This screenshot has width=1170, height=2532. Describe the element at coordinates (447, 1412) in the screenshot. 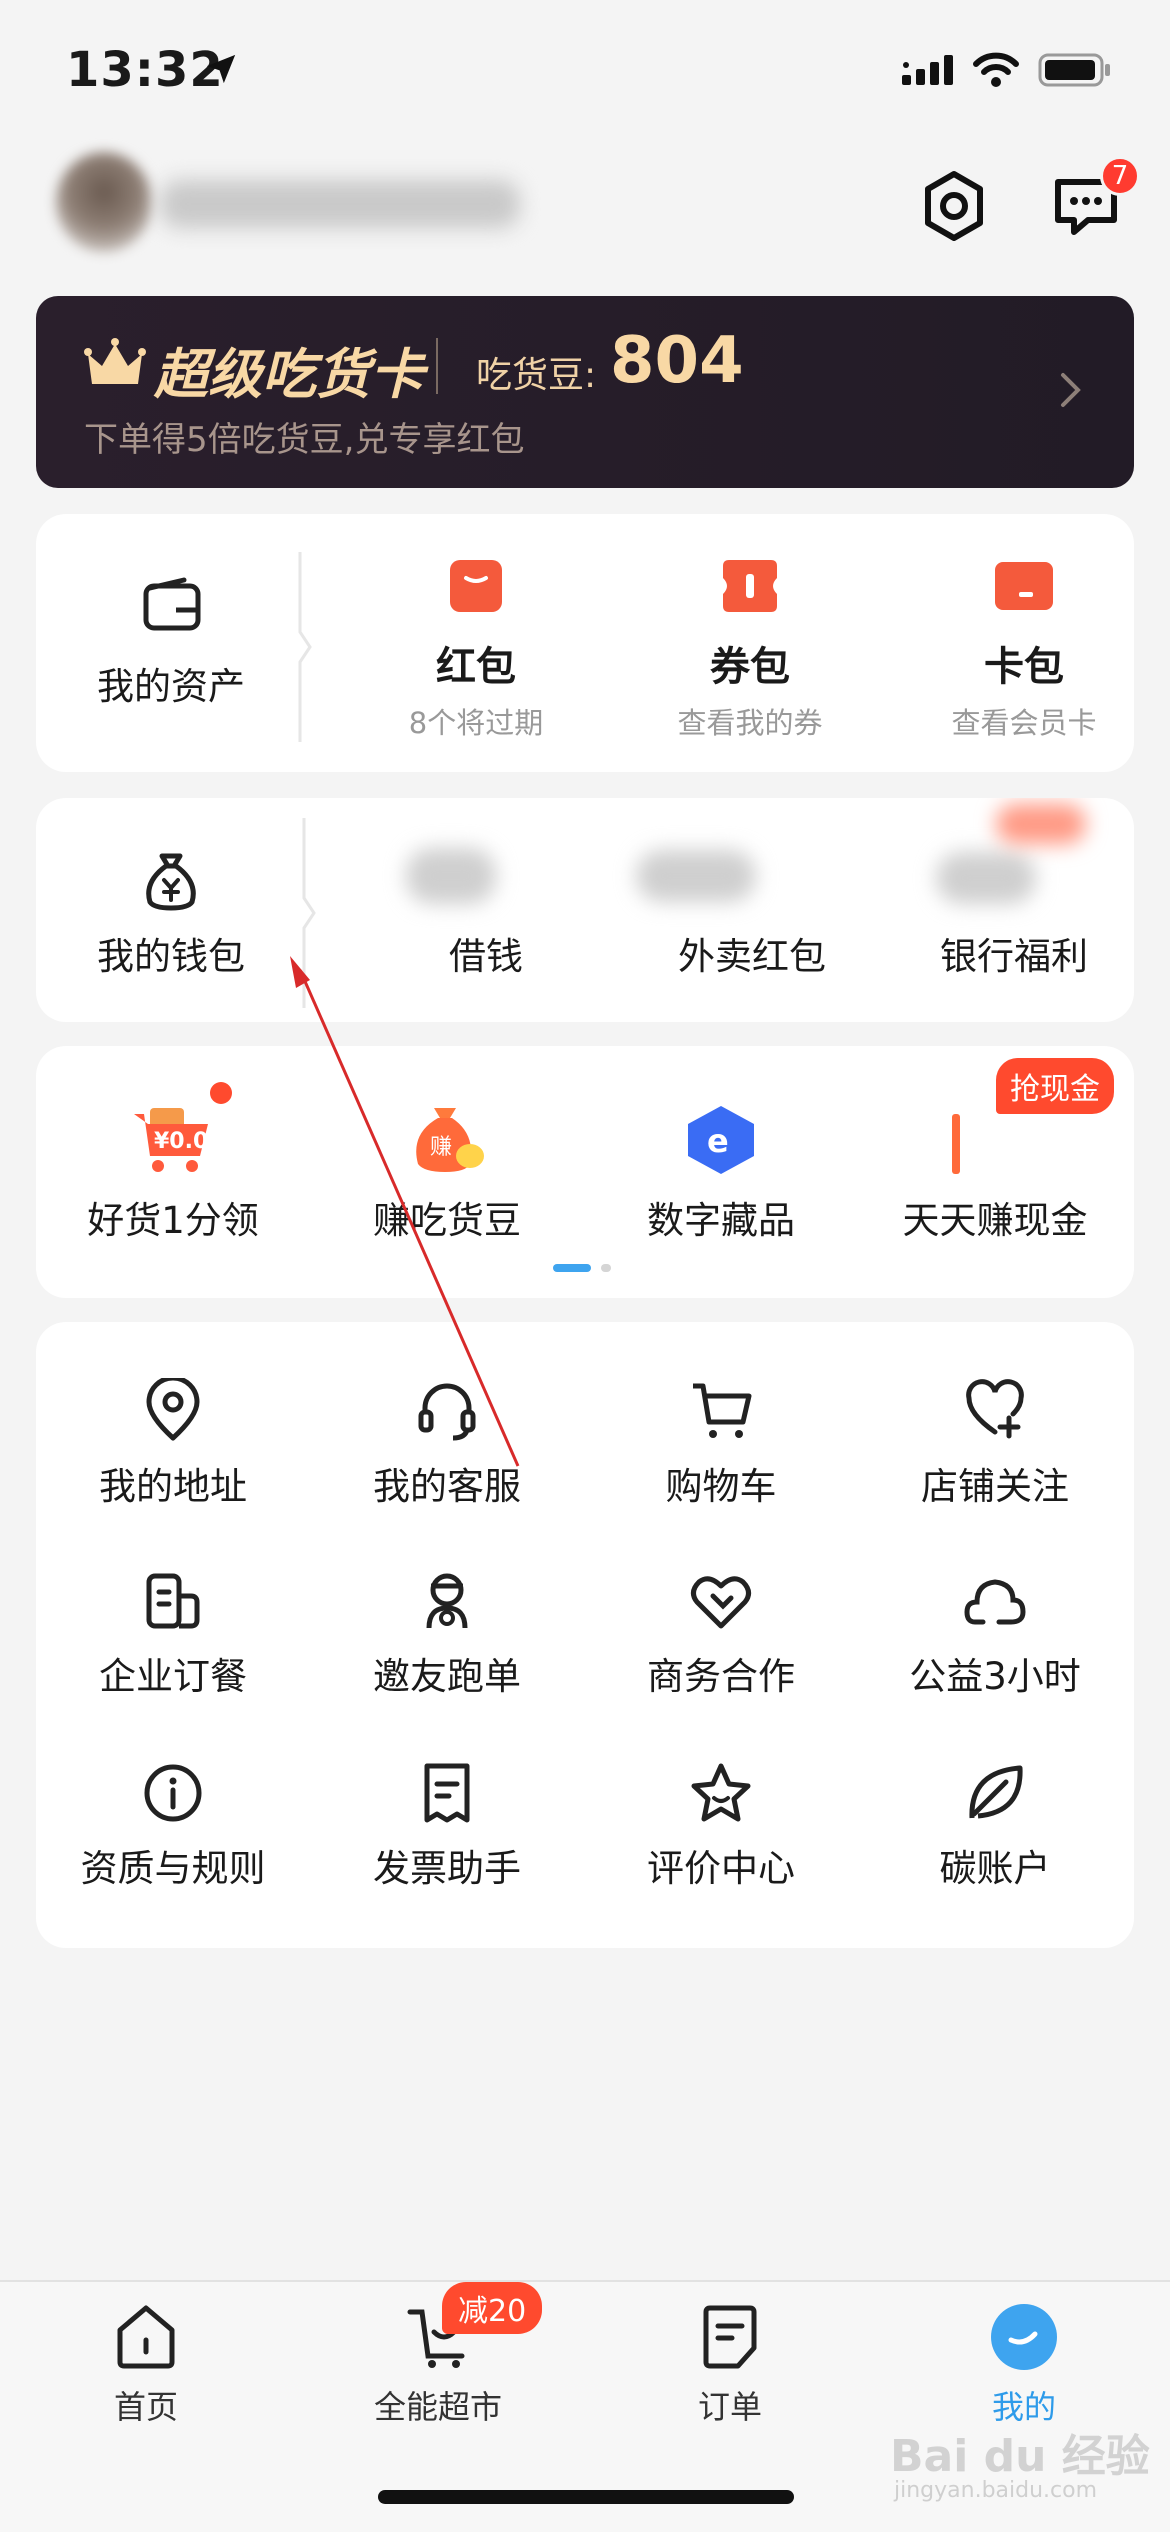

I see `headset-icon` at that location.